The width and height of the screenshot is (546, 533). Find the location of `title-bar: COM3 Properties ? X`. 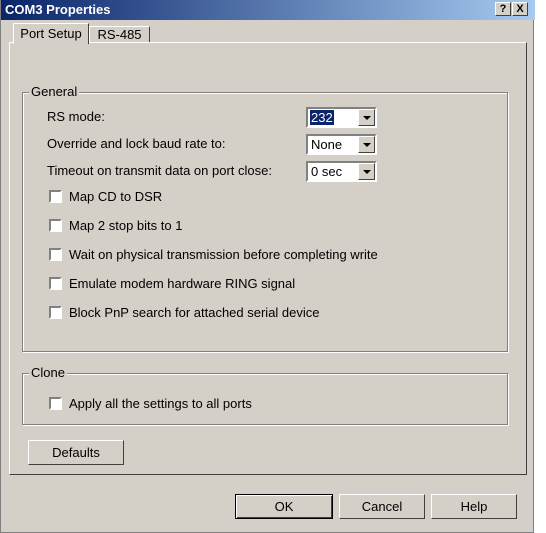

title-bar: COM3 Properties ? X is located at coordinates (268, 10).